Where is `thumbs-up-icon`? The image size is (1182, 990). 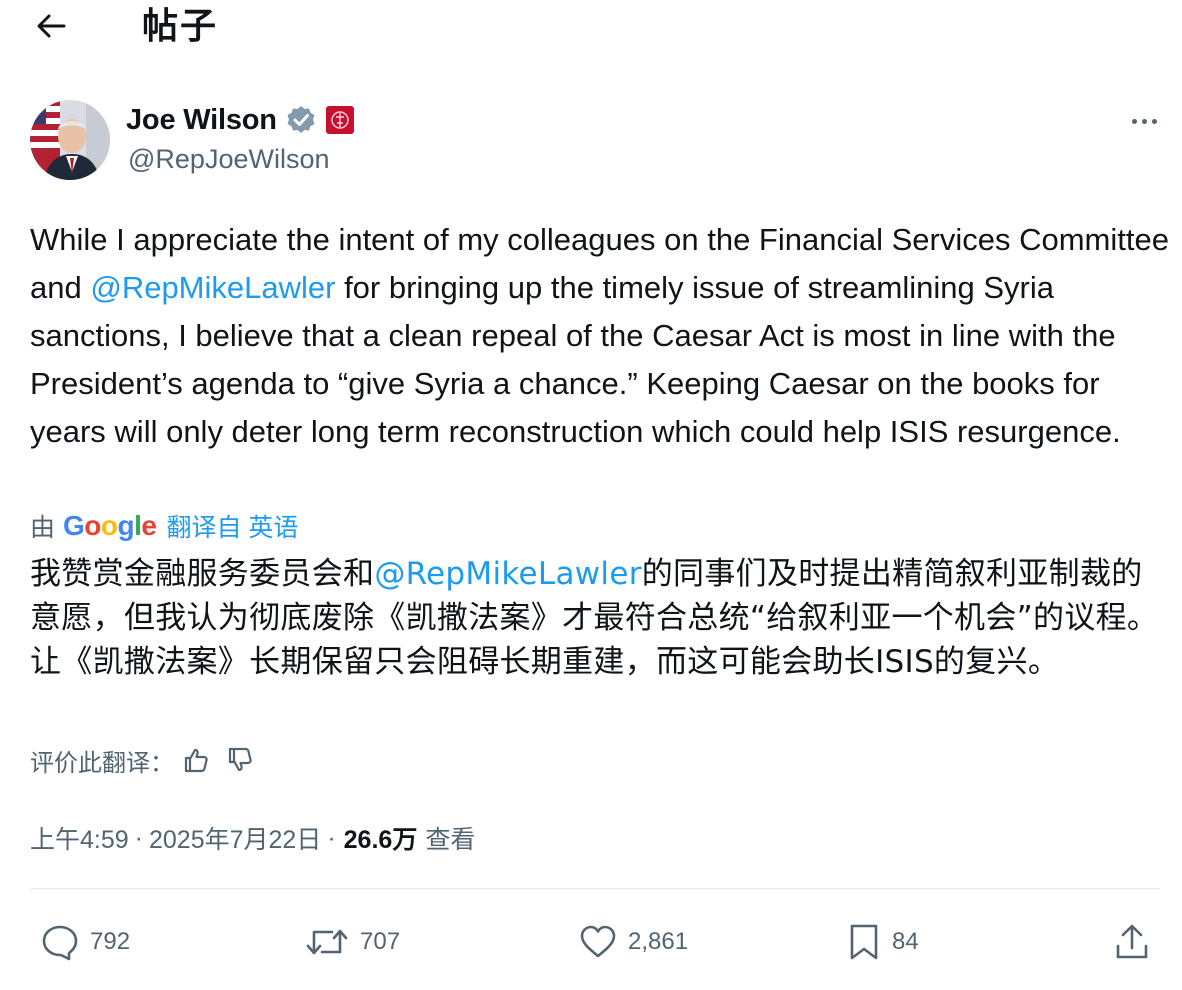 thumbs-up-icon is located at coordinates (196, 760).